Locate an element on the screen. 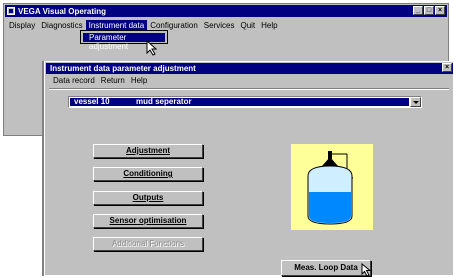 Image resolution: width=454 pixels, height=277 pixels. dialog-menu-bar: Data record Return Help is located at coordinates (100, 81).